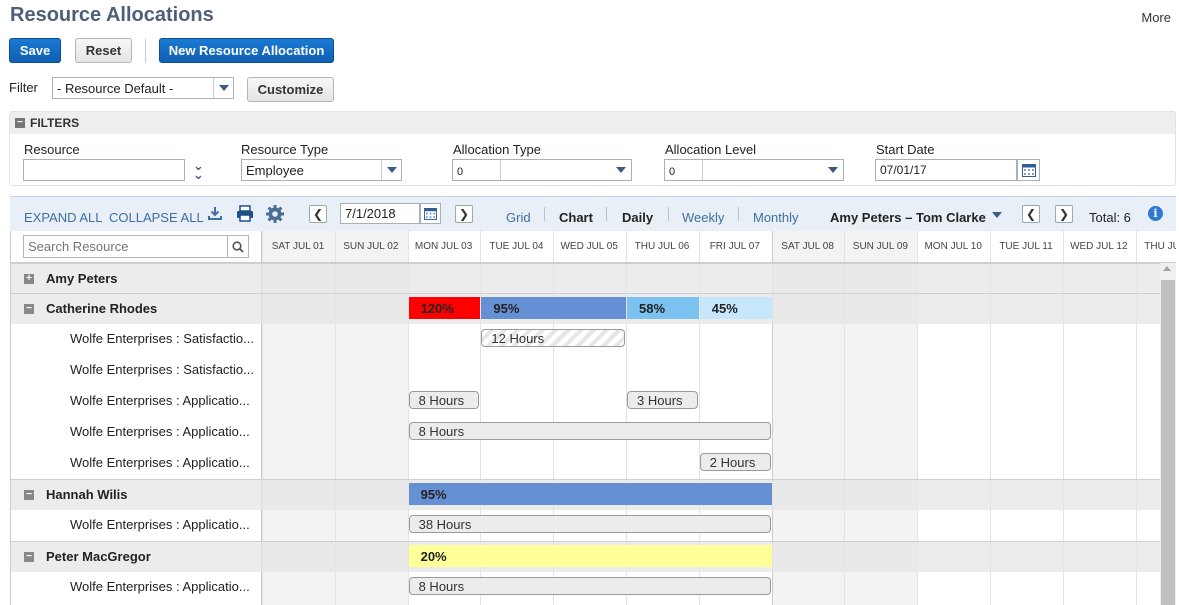  Describe the element at coordinates (63, 217) in the screenshot. I see `expand-all-link: EXPAND ALL` at that location.